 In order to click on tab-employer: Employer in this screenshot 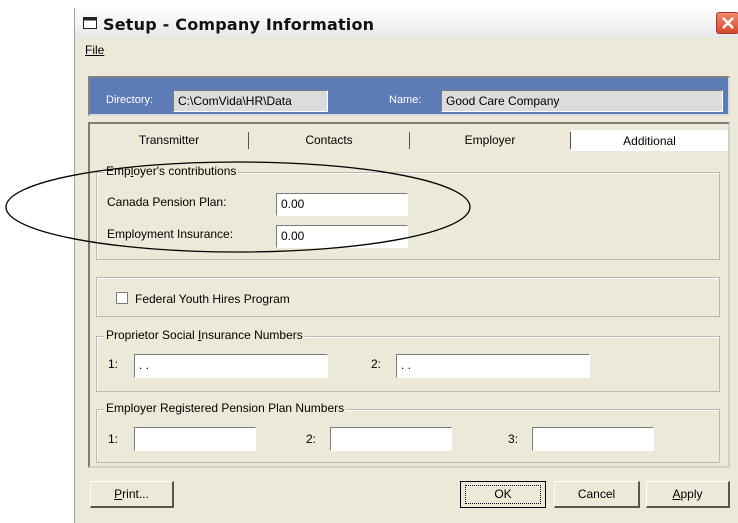, I will do `click(490, 140)`.